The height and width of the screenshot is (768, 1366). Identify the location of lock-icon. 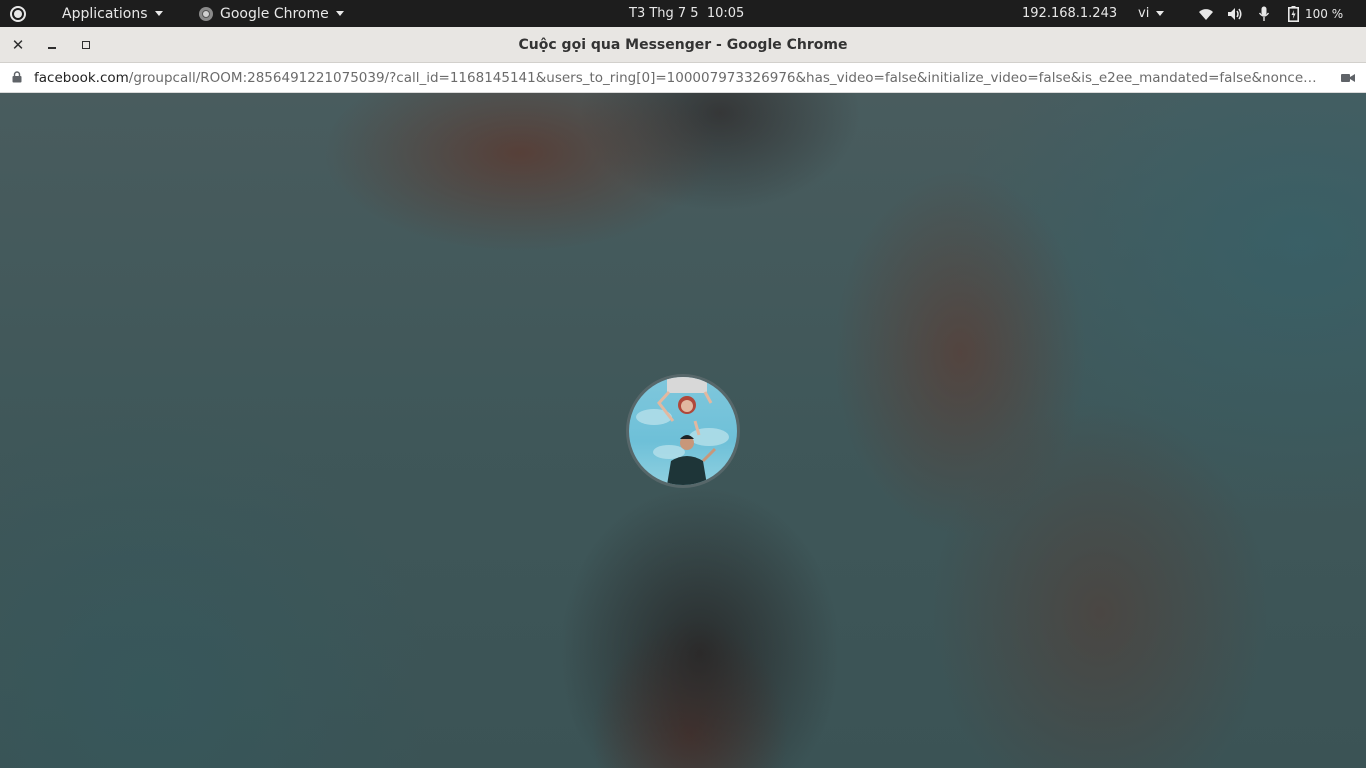
(17, 77).